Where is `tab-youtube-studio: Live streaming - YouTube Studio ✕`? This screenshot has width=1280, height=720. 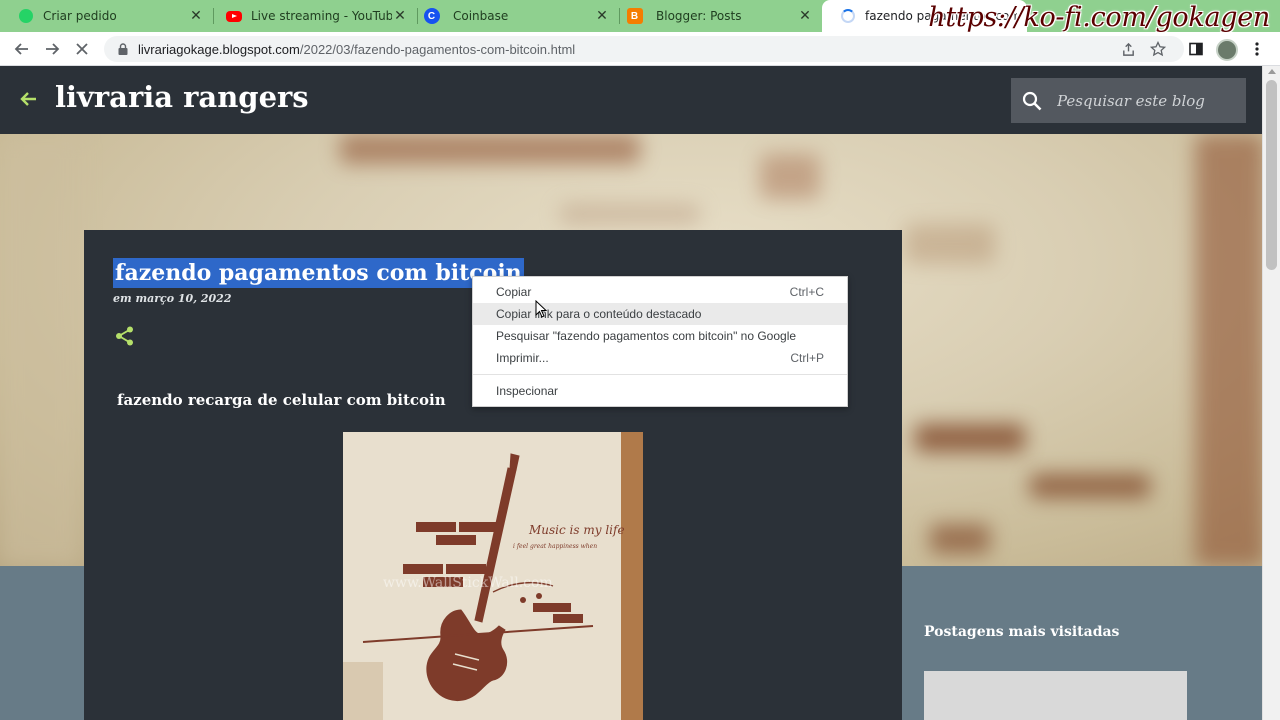 tab-youtube-studio: Live streaming - YouTube Studio ✕ is located at coordinates (313, 16).